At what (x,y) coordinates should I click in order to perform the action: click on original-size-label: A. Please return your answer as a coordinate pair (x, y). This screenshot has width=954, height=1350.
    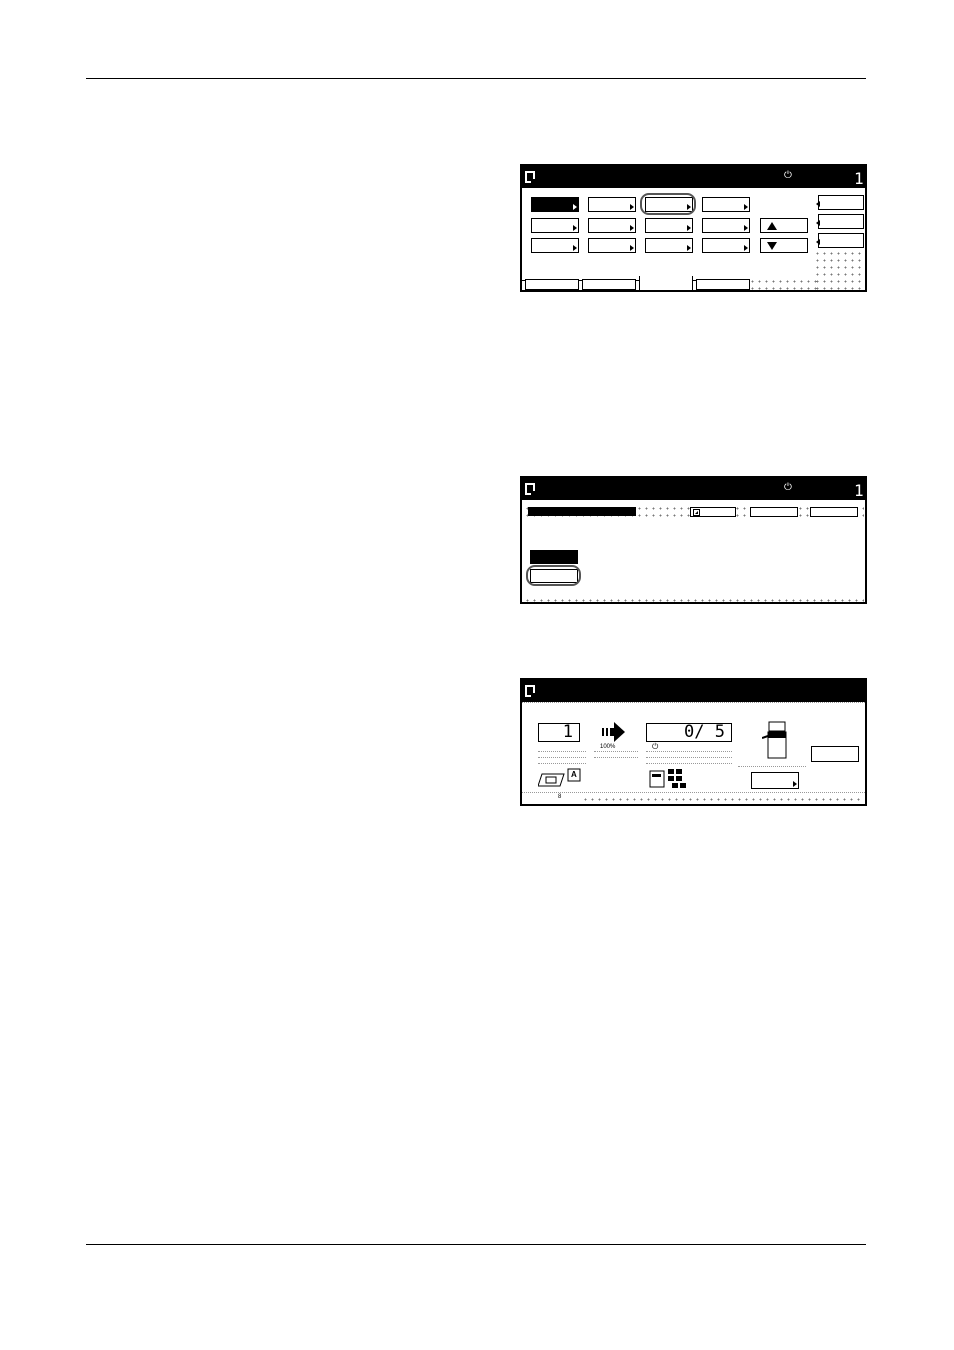
    Looking at the image, I should click on (574, 774).